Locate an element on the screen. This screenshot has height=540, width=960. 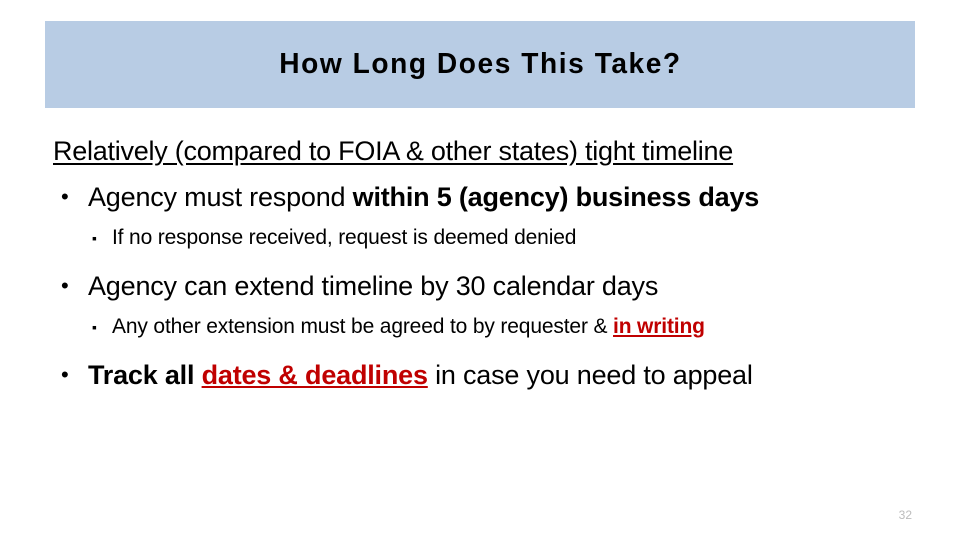
sub-bullet-emphasis-text: in writing is located at coordinates (659, 326).